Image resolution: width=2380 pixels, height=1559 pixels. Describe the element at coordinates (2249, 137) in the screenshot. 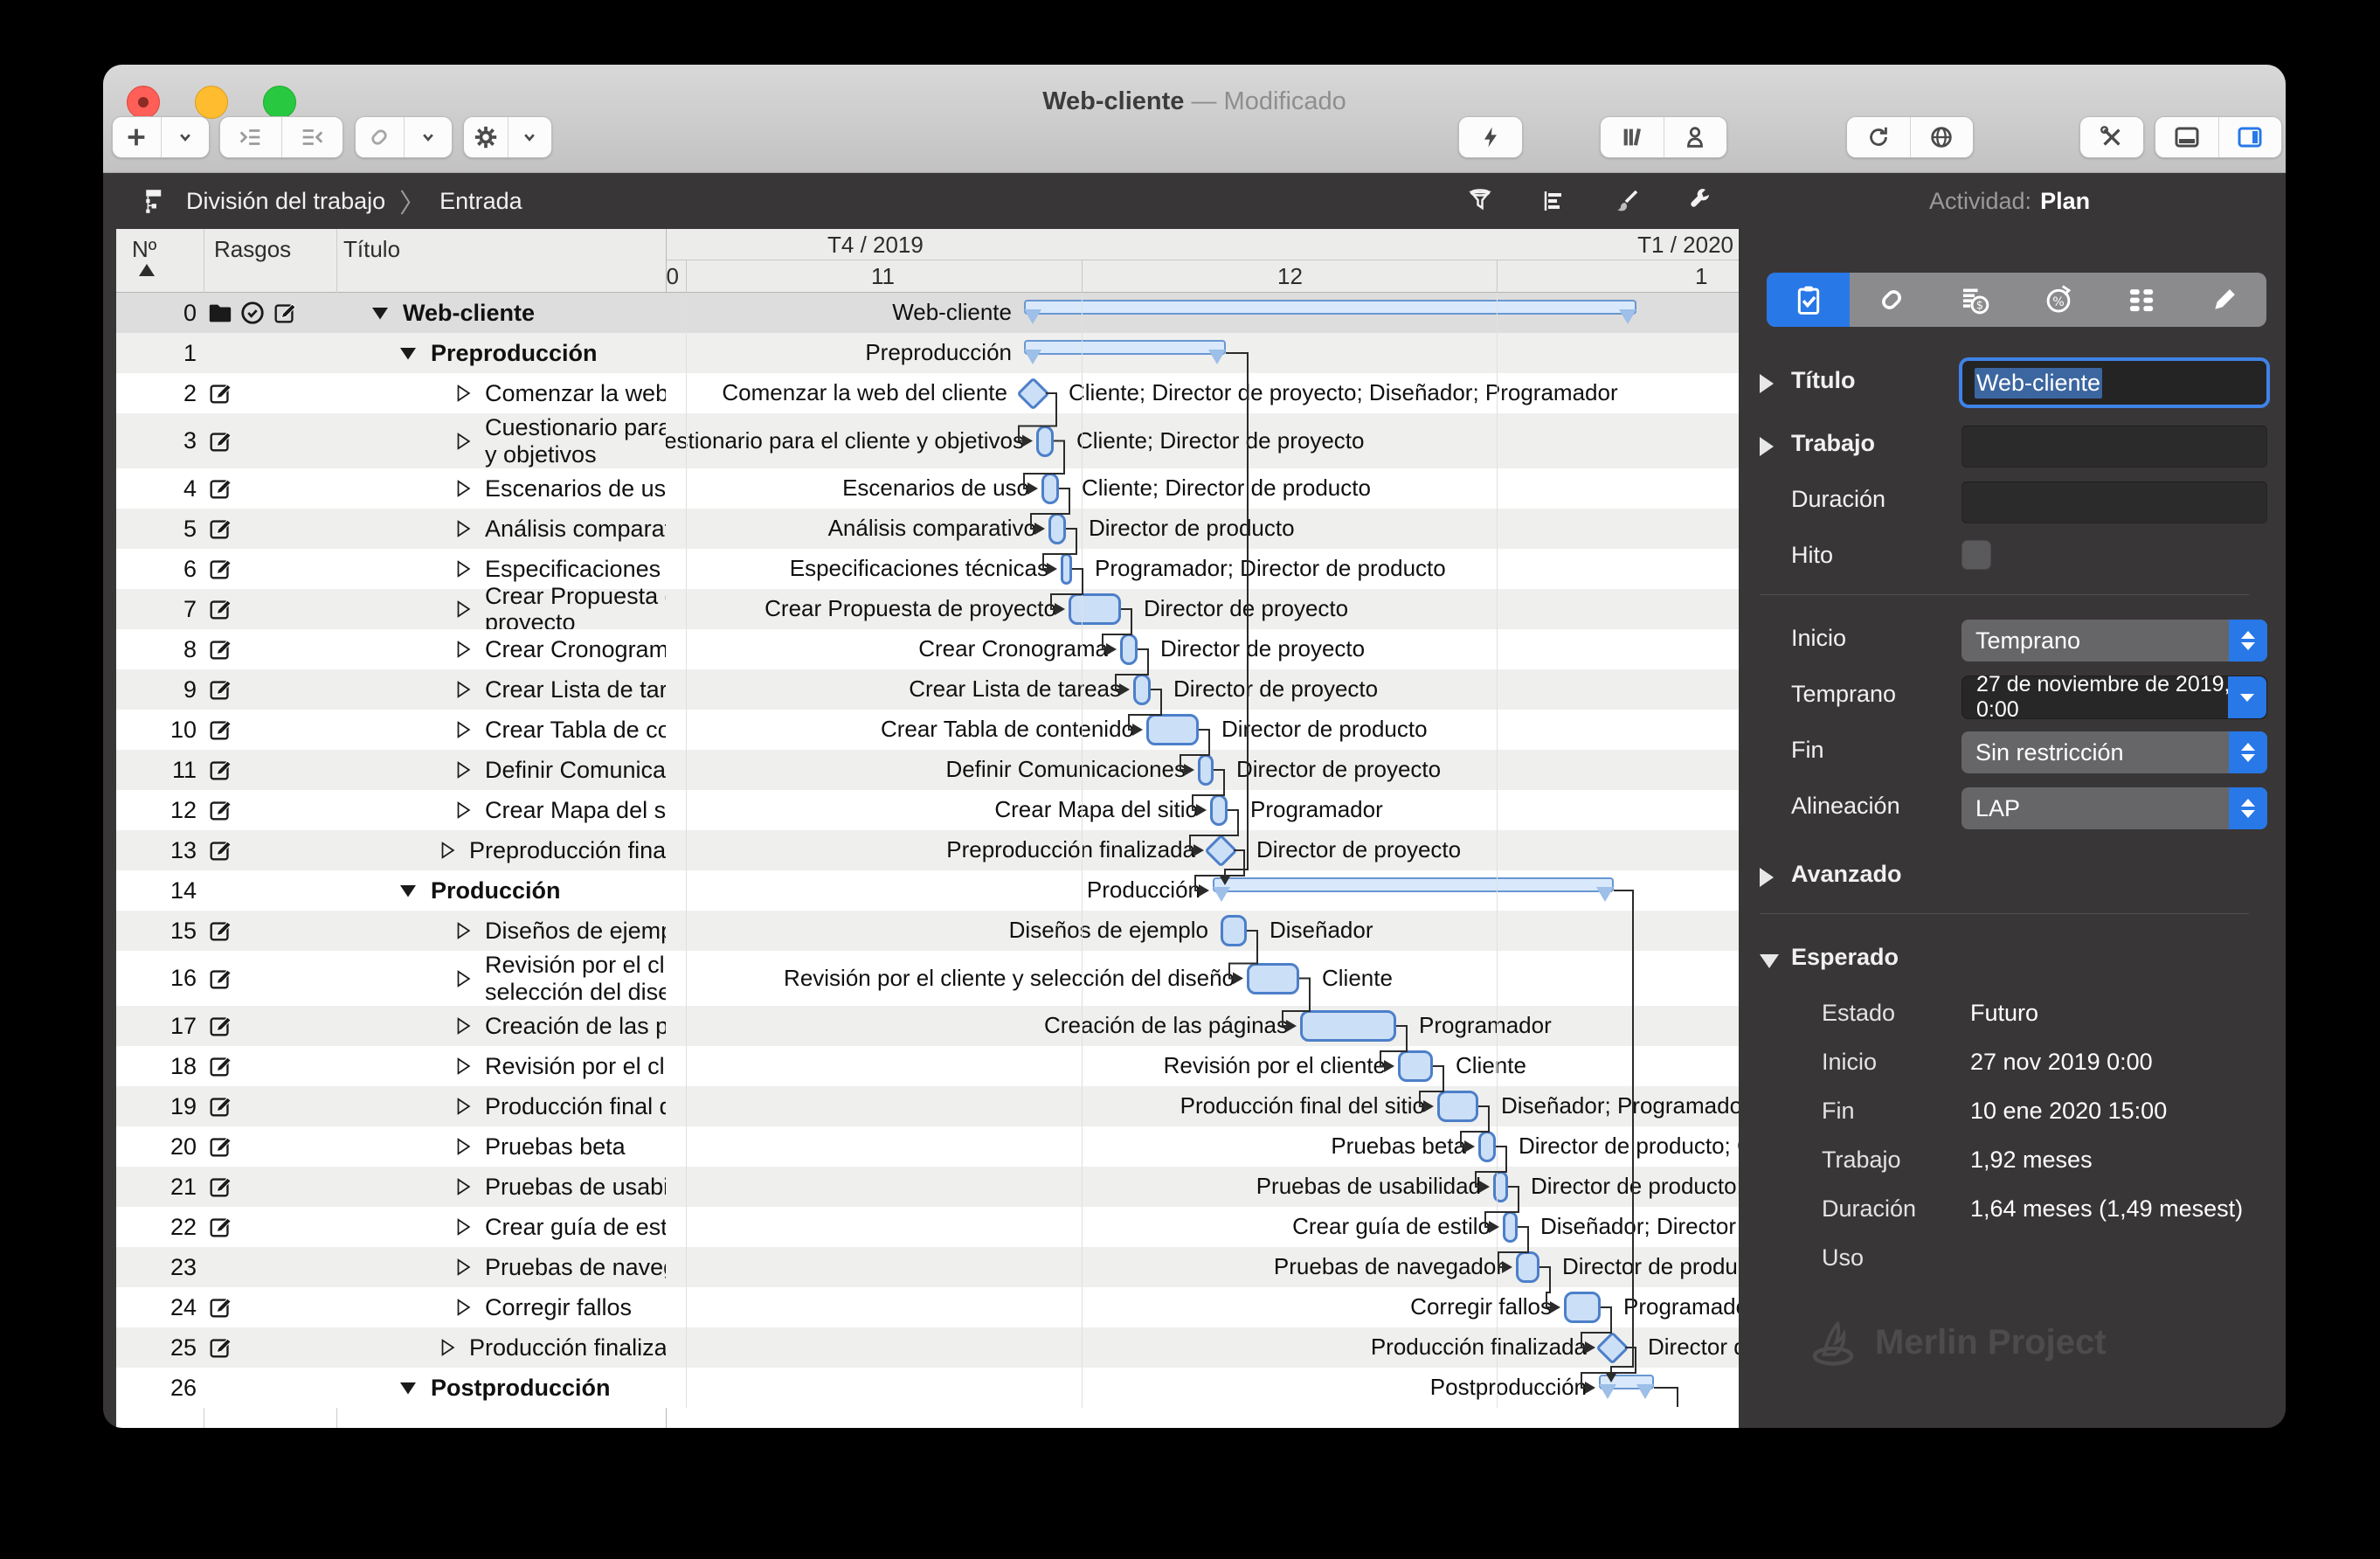

I see `panel-right-icon` at that location.